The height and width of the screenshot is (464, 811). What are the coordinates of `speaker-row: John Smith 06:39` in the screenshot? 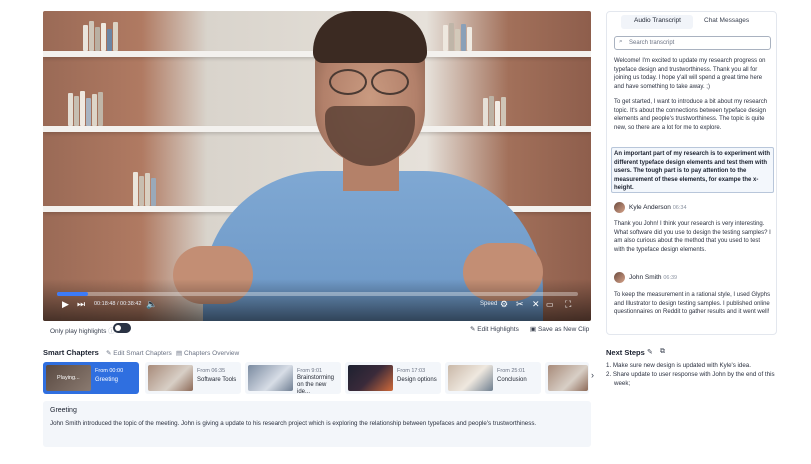 It's located at (653, 277).